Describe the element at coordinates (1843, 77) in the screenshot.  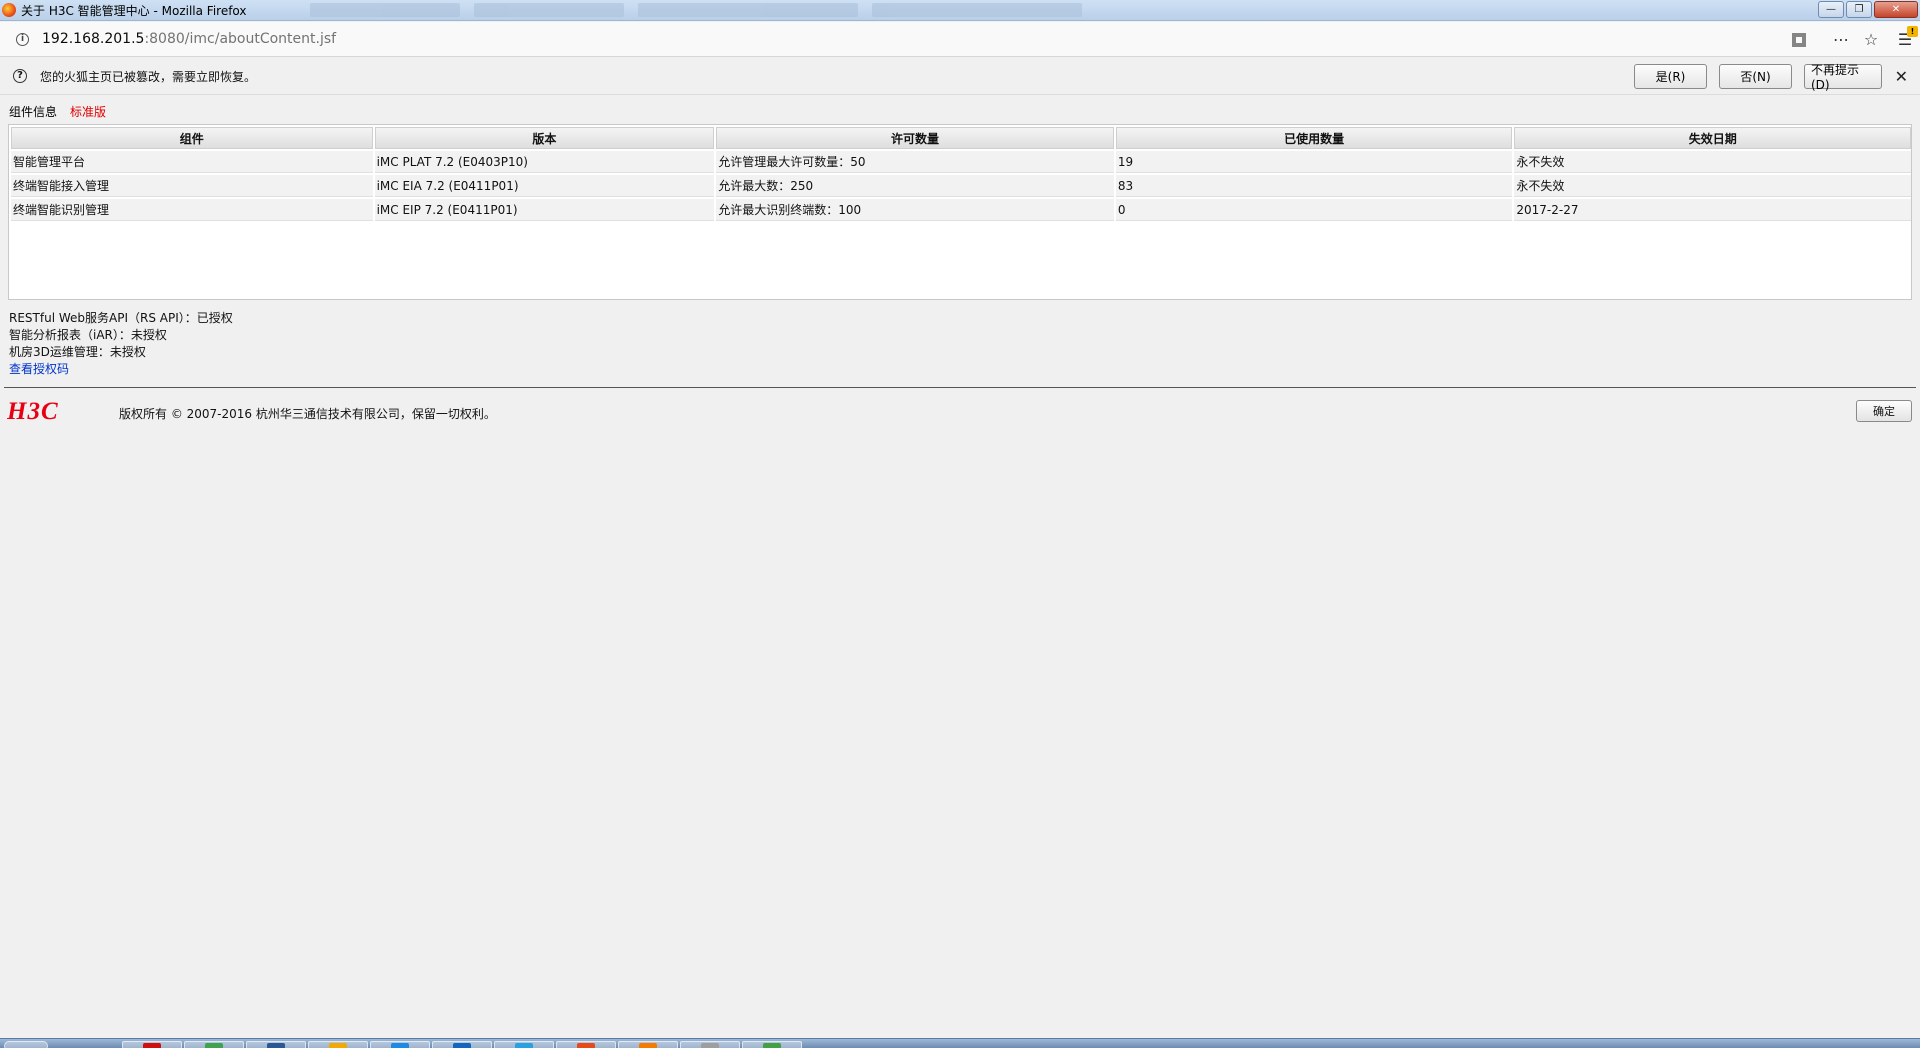
I see `never-show-button: 不再提示(D)` at that location.